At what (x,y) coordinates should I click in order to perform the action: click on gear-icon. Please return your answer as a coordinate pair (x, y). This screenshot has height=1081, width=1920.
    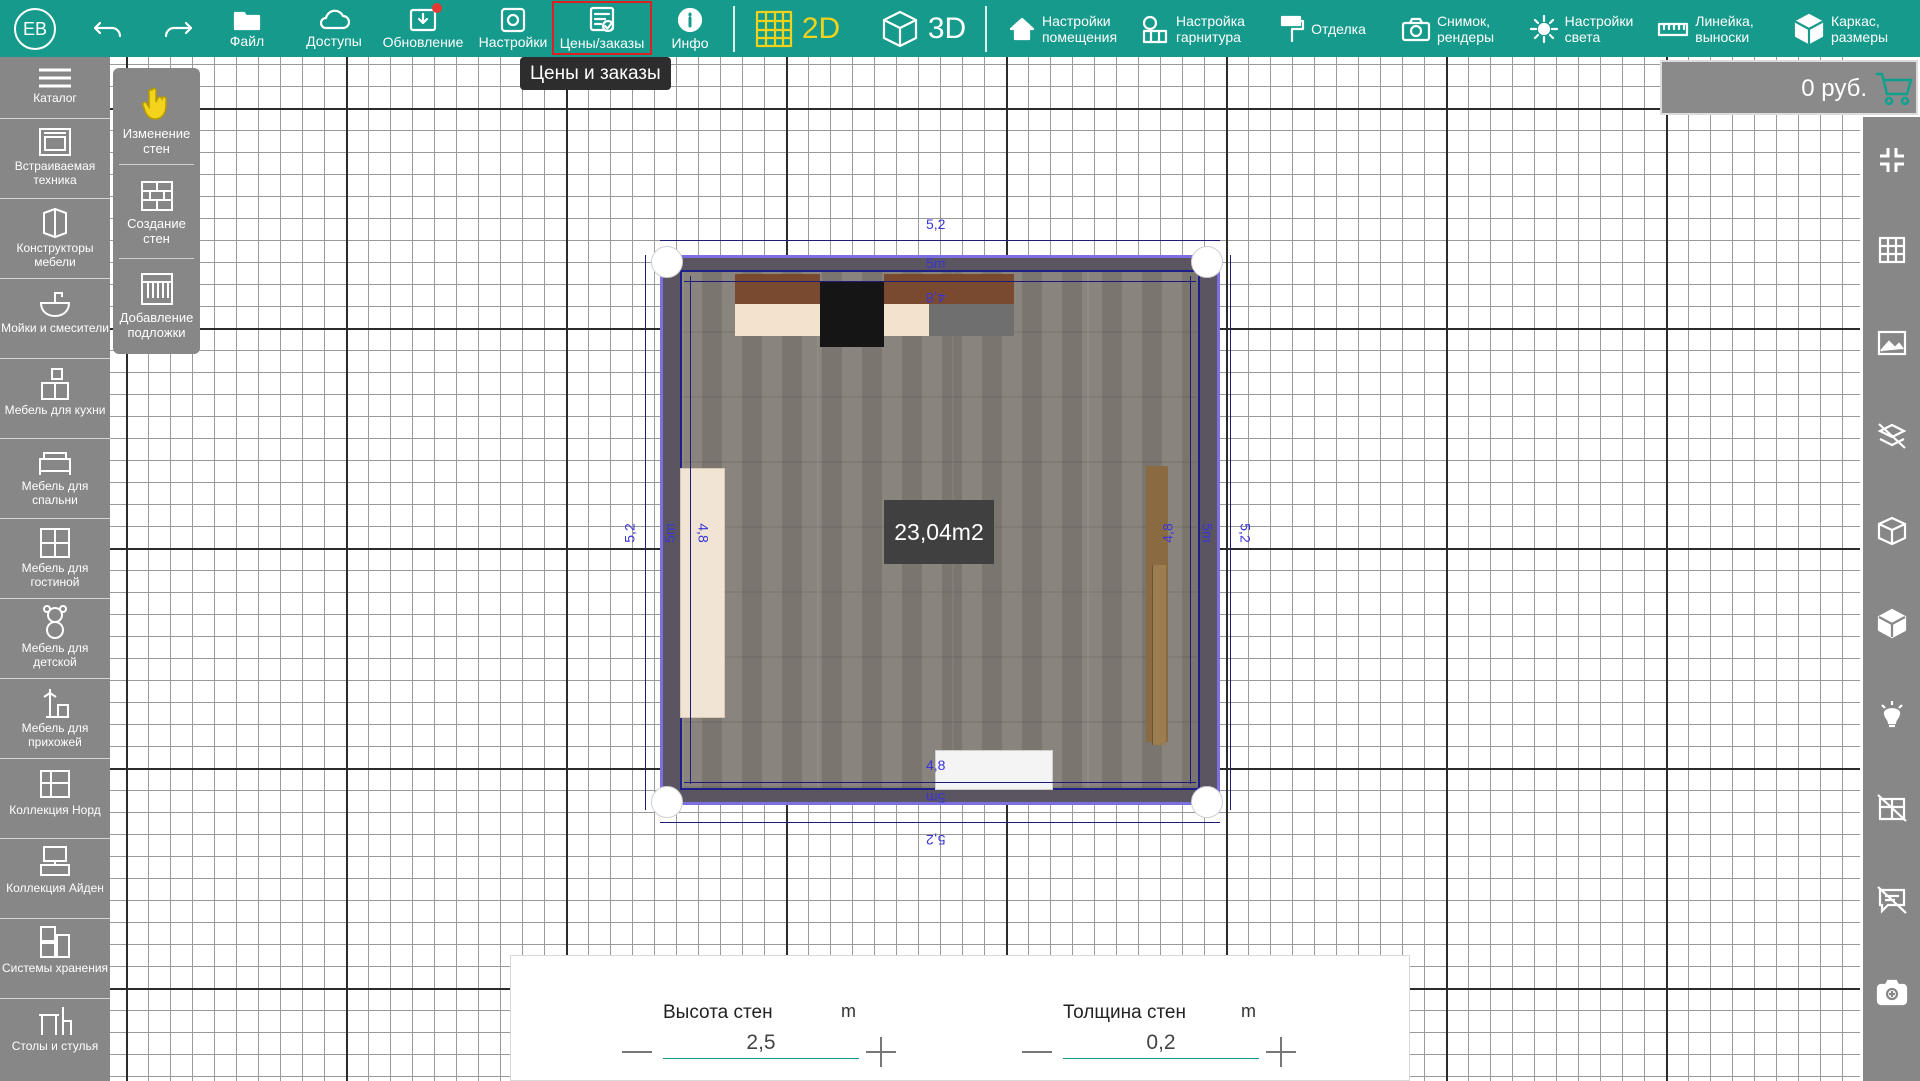
    Looking at the image, I should click on (513, 20).